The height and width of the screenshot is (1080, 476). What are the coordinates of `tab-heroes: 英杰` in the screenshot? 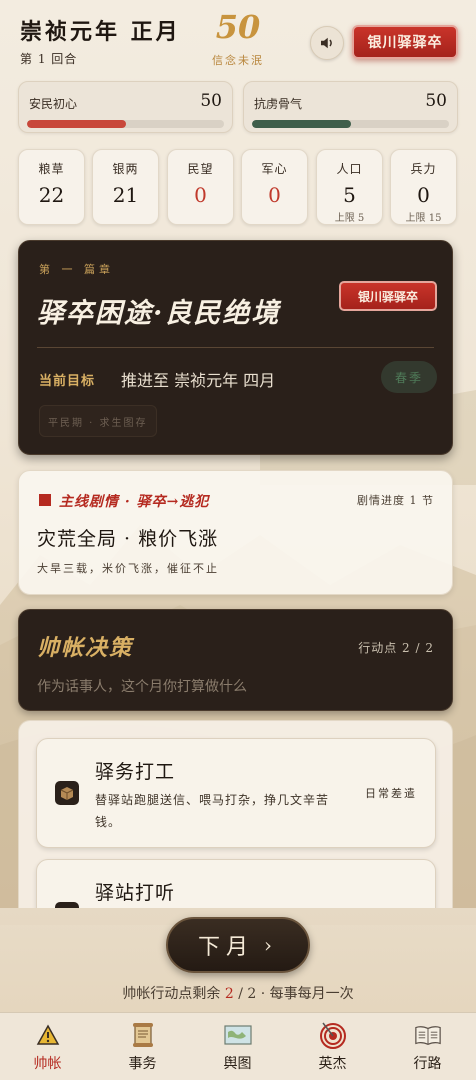 It's located at (332, 1046).